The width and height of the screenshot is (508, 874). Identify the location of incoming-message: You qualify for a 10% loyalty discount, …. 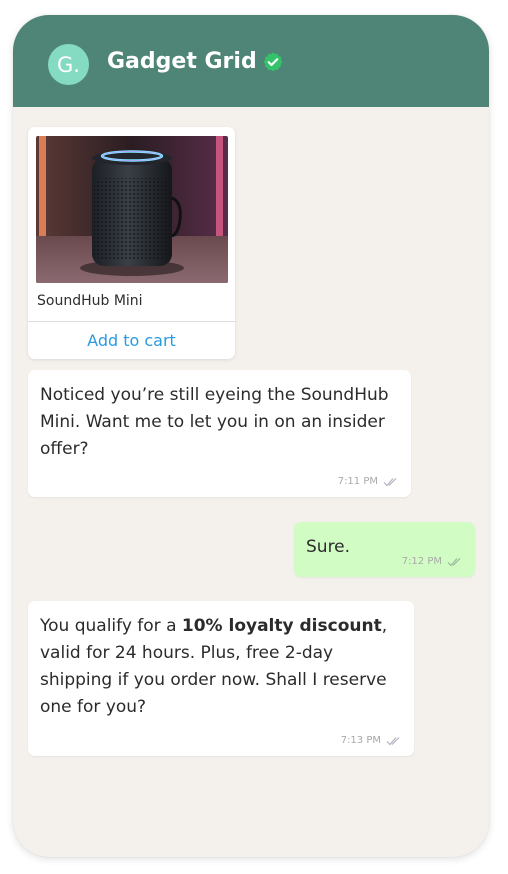
(221, 678).